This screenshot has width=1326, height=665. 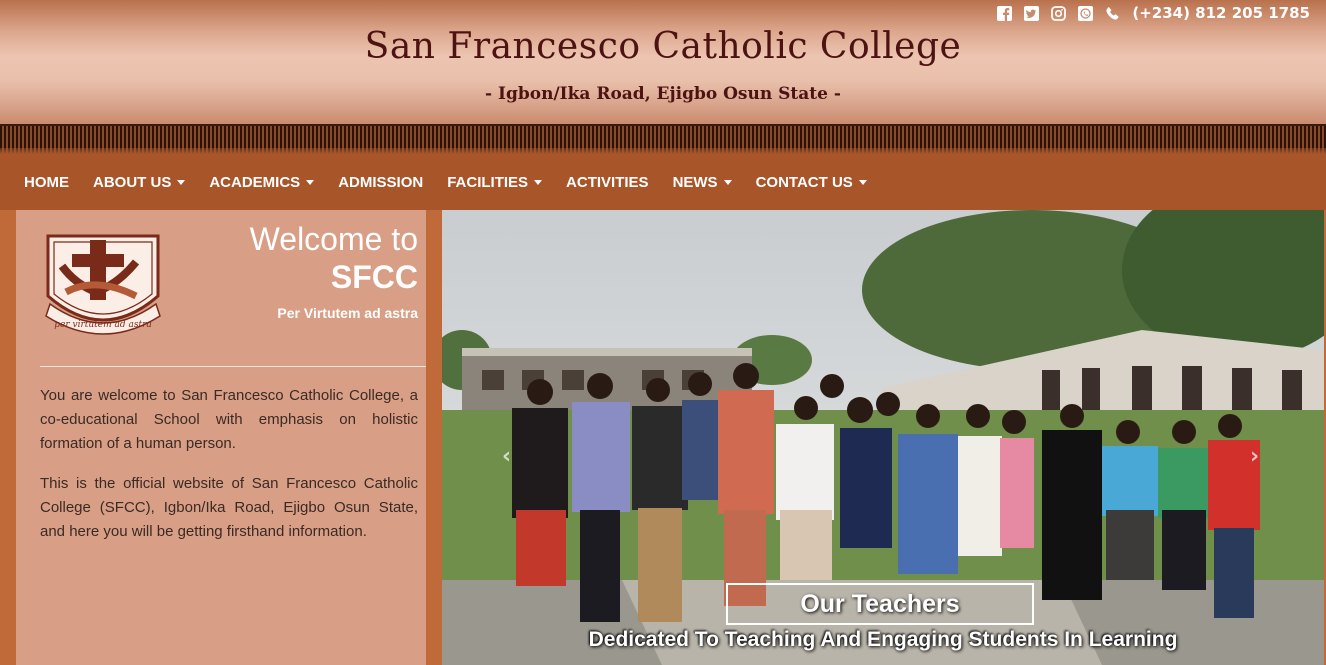 I want to click on phone-icon, so click(x=1112, y=13).